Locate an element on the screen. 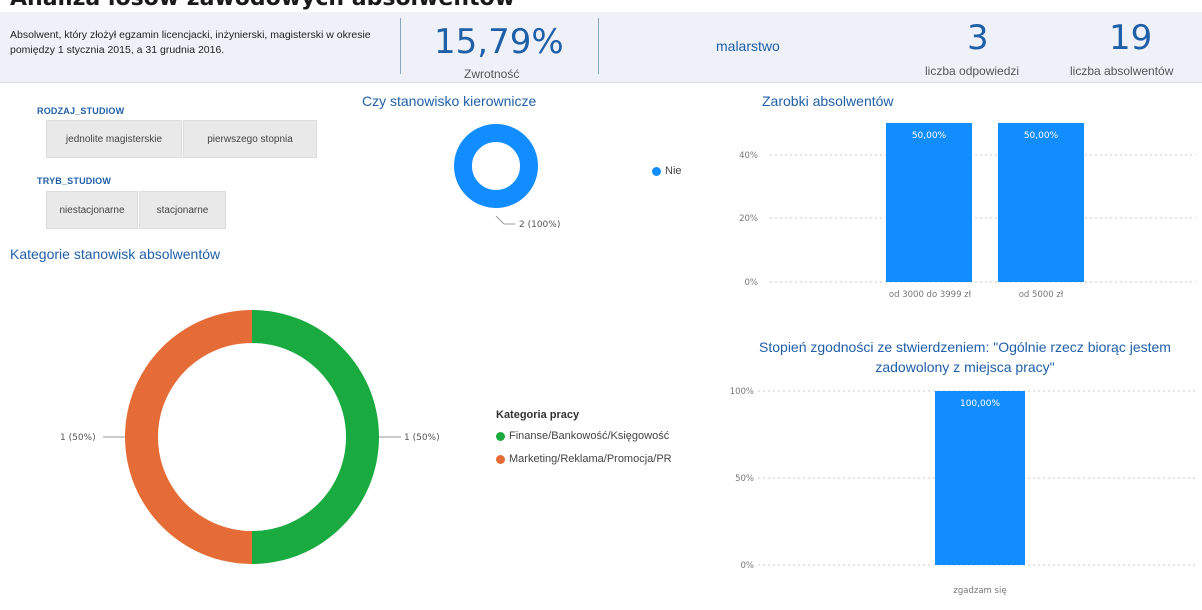 Image resolution: width=1202 pixels, height=610 pixels. legend-item-finanse: Finanse/Bankowość/Księgowość is located at coordinates (582, 436).